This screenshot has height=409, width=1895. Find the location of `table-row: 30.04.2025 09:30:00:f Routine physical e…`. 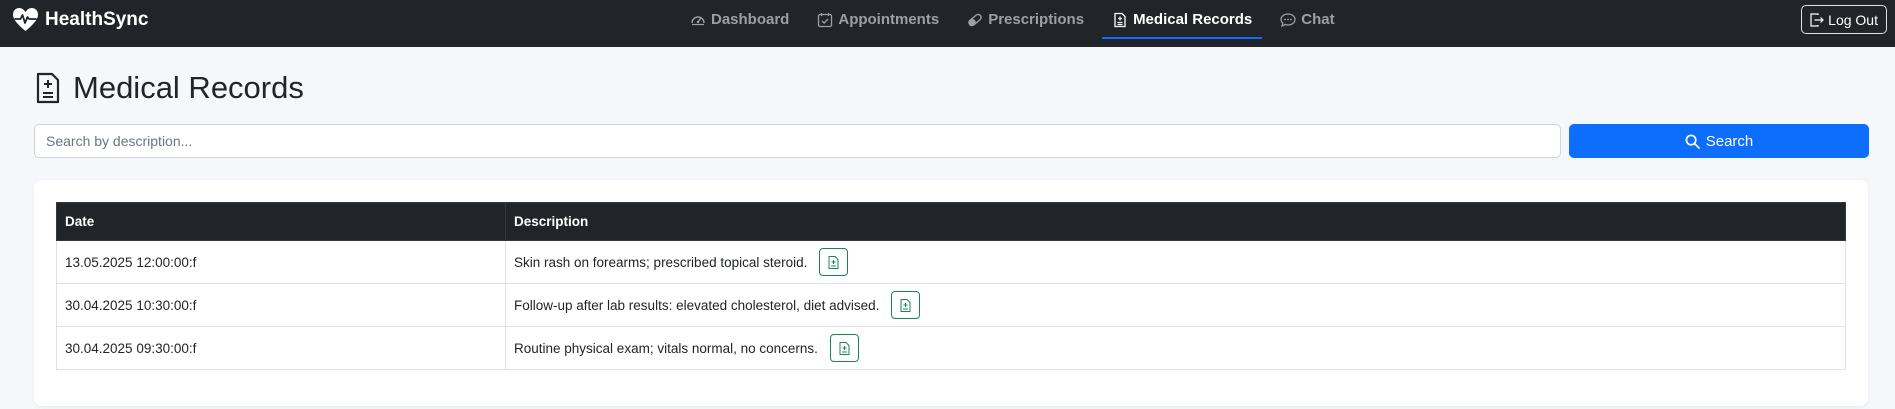

table-row: 30.04.2025 09:30:00:f Routine physical e… is located at coordinates (951, 348).